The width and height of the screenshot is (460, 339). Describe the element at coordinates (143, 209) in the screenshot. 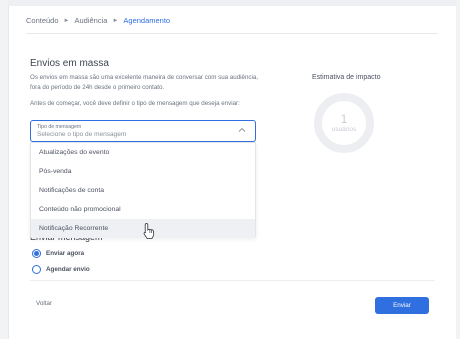

I see `dropdown-option: Conteúdo não promocional` at that location.